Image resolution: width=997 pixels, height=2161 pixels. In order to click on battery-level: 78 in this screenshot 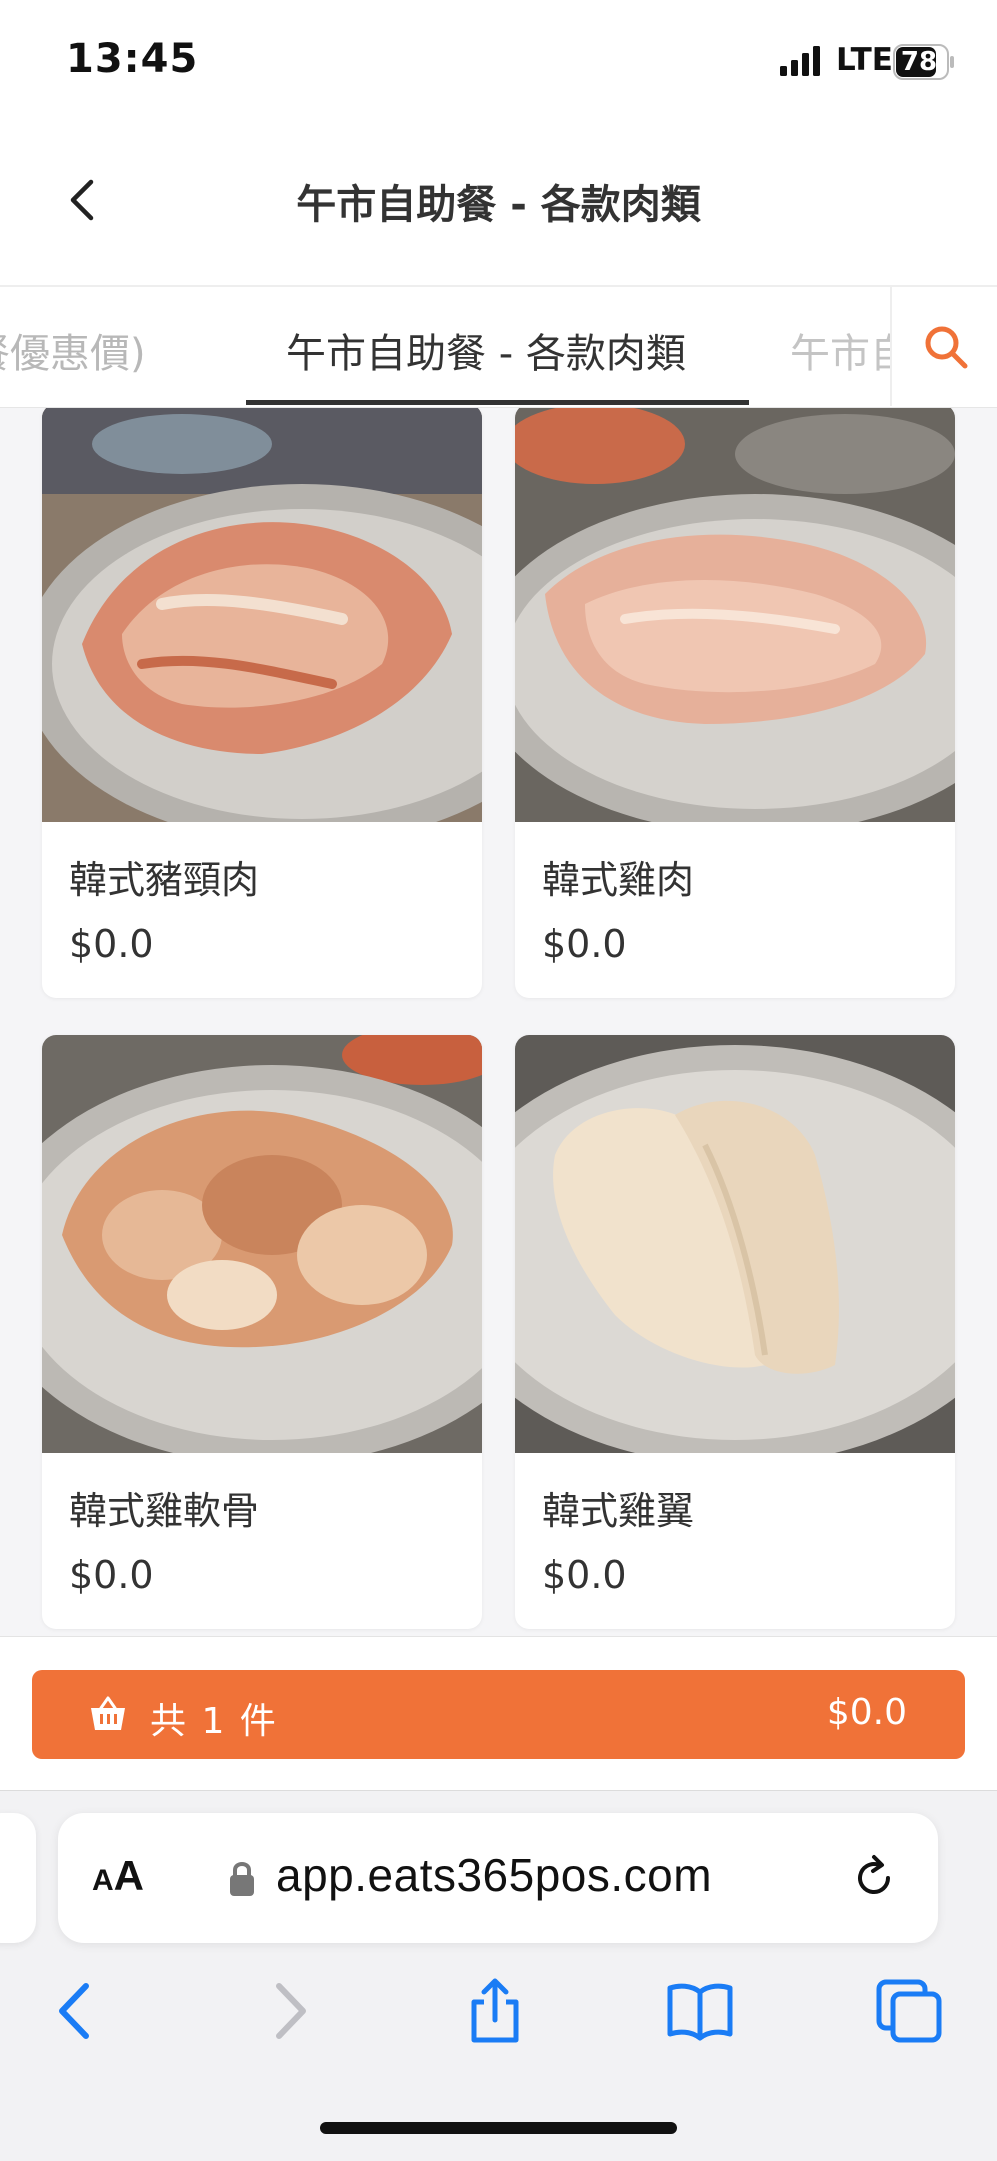, I will do `click(919, 62)`.